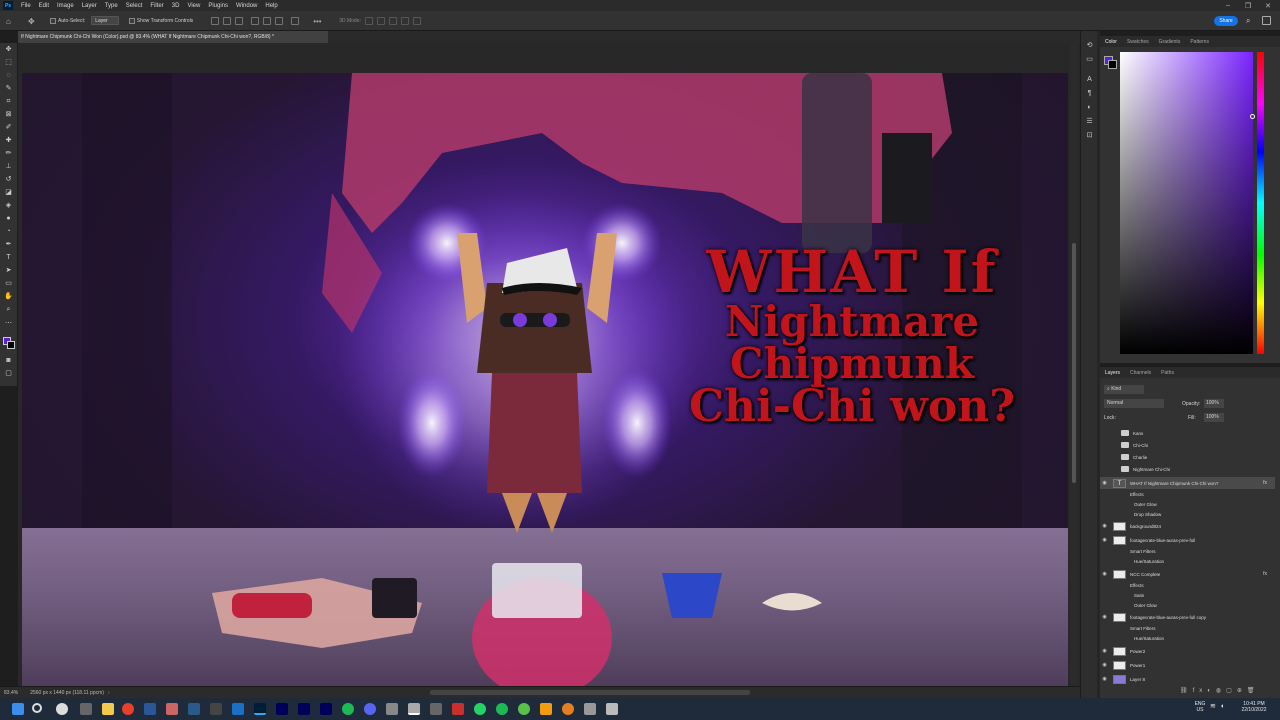 Image resolution: width=1280 pixels, height=720 pixels. What do you see at coordinates (176, 6) in the screenshot?
I see `menu-3d: 3D` at bounding box center [176, 6].